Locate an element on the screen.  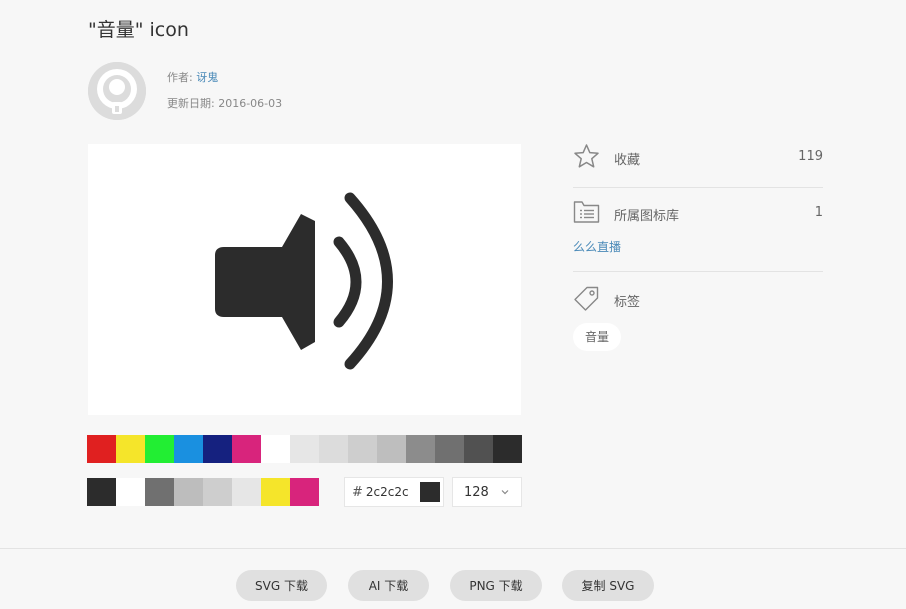
library-label: 所属图标库 is located at coordinates (647, 216).